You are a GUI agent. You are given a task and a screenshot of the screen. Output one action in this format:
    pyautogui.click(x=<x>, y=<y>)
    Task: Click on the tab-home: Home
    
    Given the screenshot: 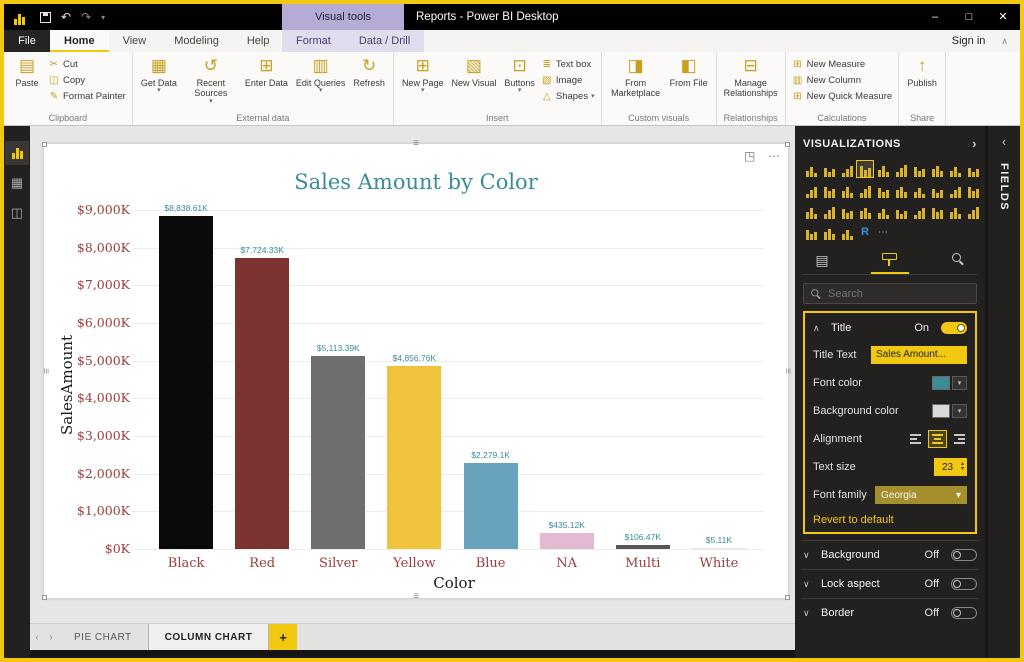 What is the action you would take?
    pyautogui.click(x=79, y=41)
    